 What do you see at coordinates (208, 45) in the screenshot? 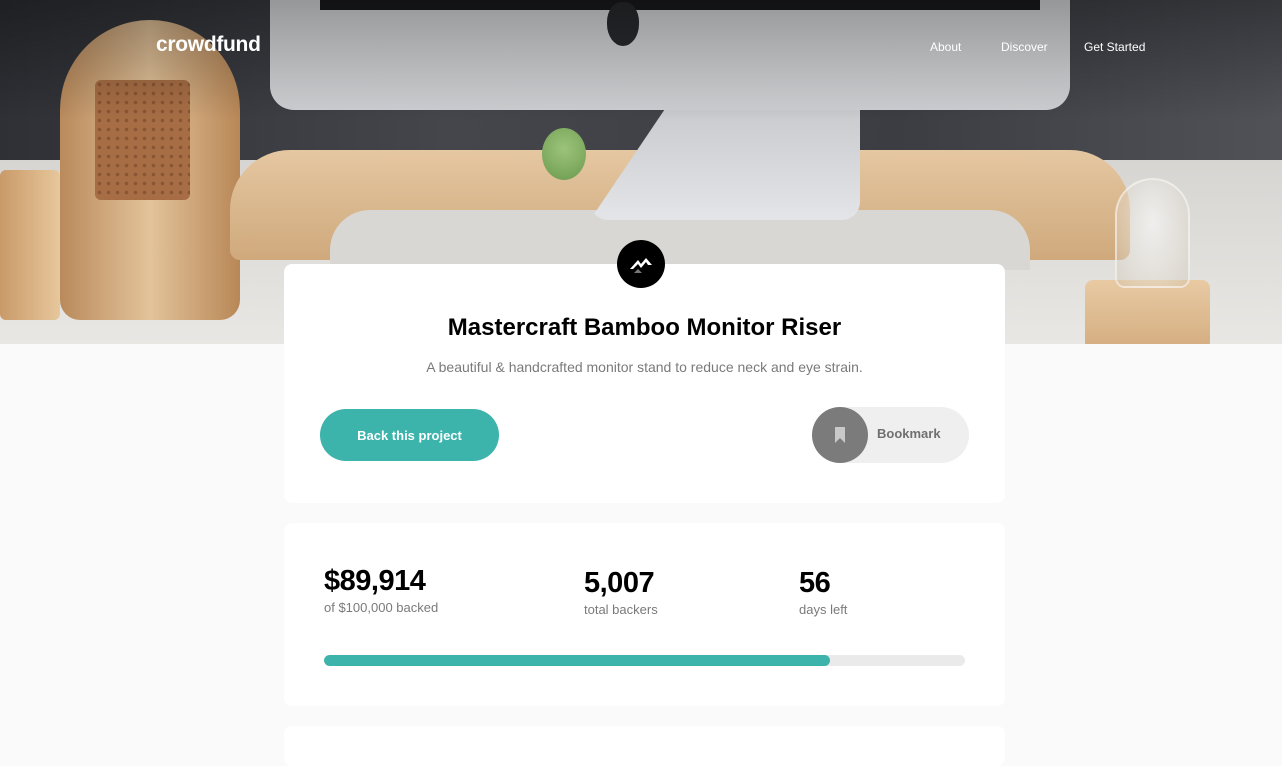
I see `site-logo: crowdfund` at bounding box center [208, 45].